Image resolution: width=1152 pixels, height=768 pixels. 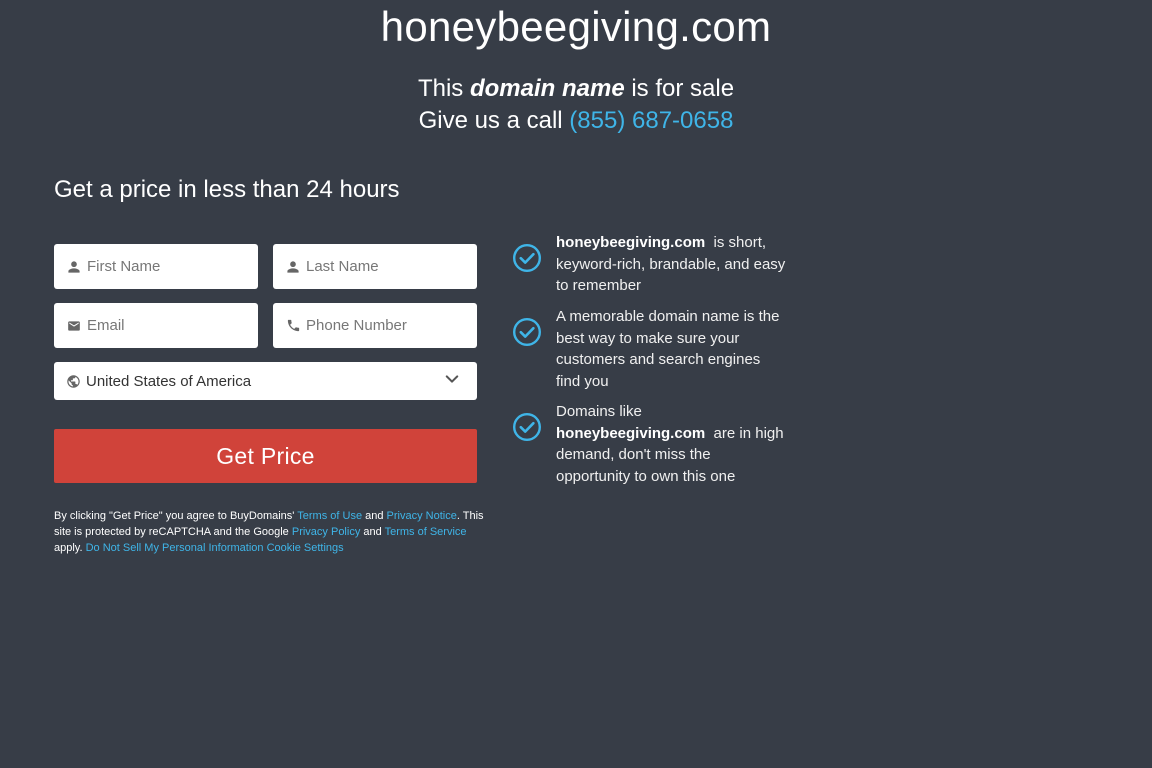 I want to click on first-name-field, so click(x=156, y=266).